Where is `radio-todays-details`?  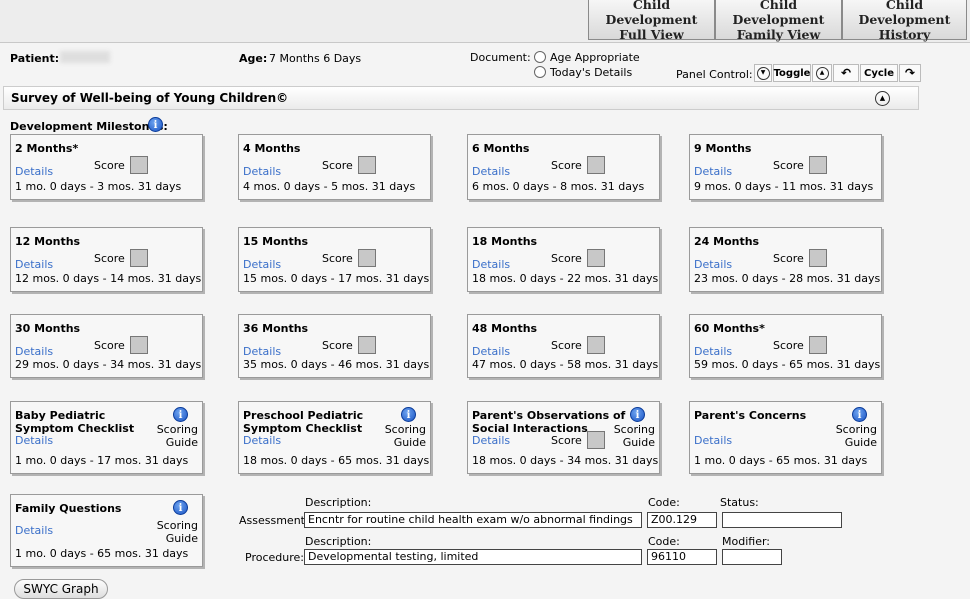 radio-todays-details is located at coordinates (540, 72).